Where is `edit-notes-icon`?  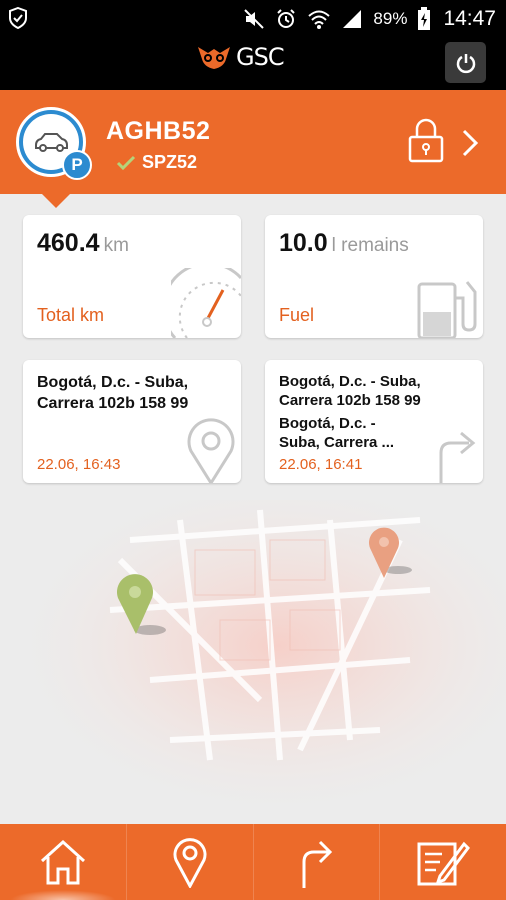 edit-notes-icon is located at coordinates (444, 863).